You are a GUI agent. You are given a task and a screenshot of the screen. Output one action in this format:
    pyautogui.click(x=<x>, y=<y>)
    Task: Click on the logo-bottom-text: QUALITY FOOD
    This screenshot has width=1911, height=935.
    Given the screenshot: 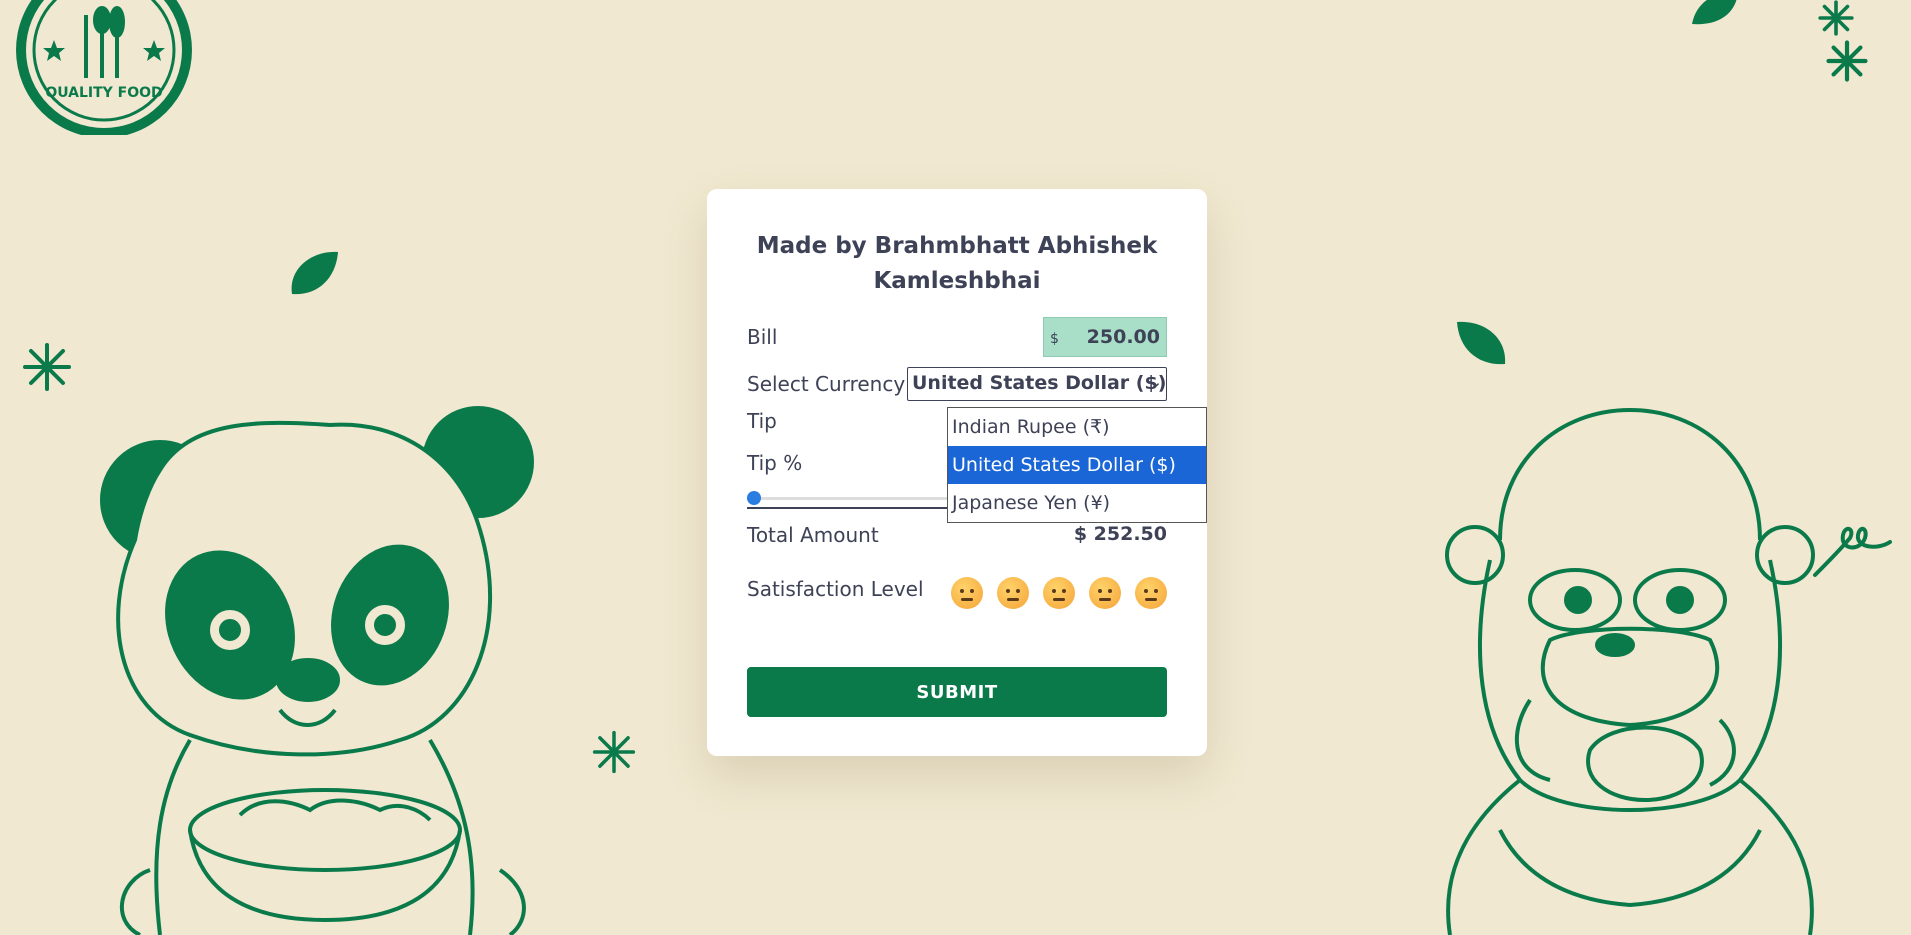 What is the action you would take?
    pyautogui.click(x=103, y=93)
    